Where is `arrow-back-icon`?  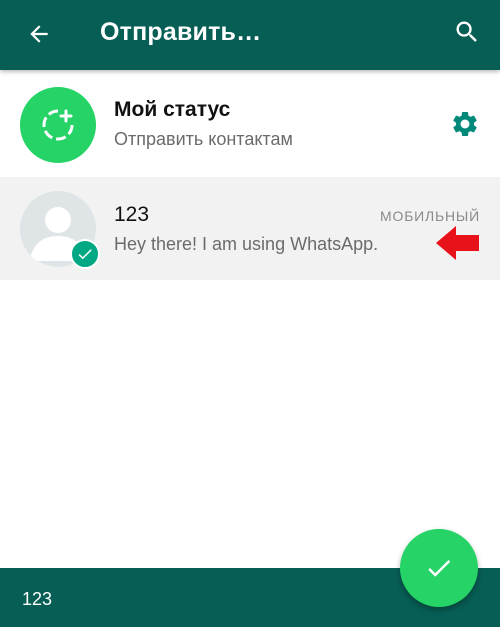 arrow-back-icon is located at coordinates (39, 34).